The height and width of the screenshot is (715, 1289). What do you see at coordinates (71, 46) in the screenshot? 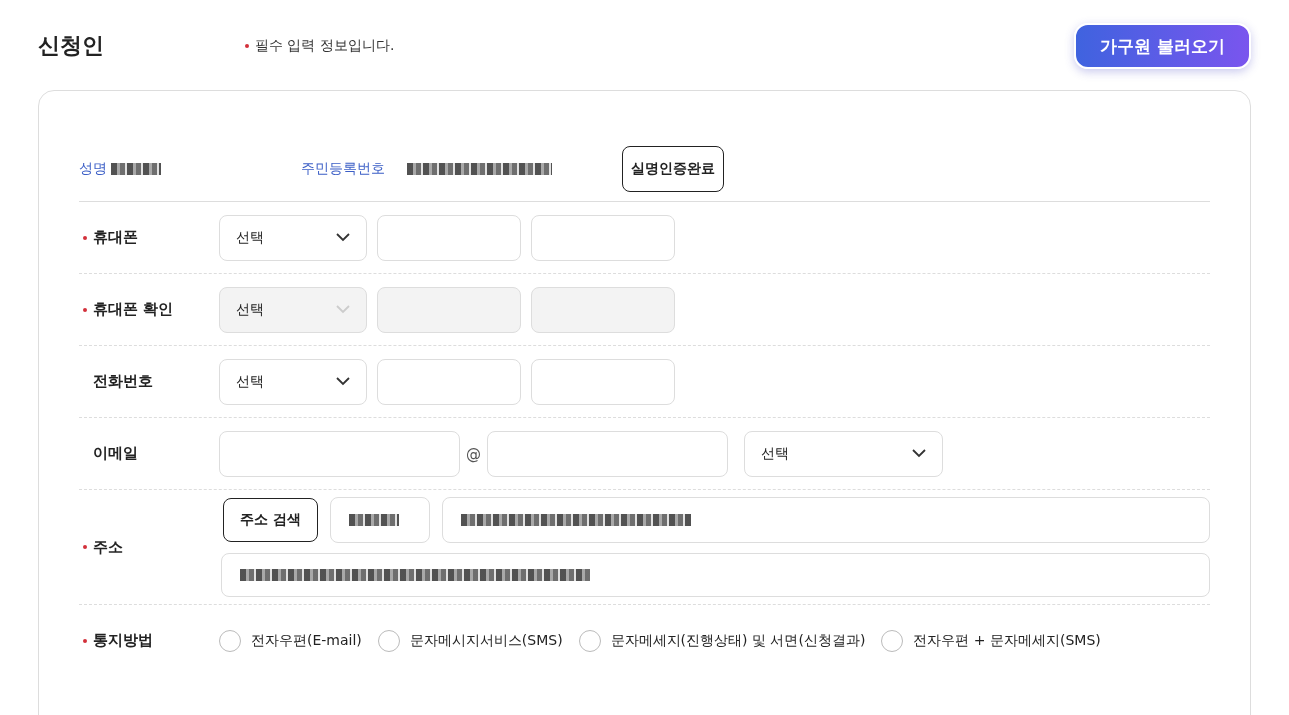
I see `section-title: 신청인` at bounding box center [71, 46].